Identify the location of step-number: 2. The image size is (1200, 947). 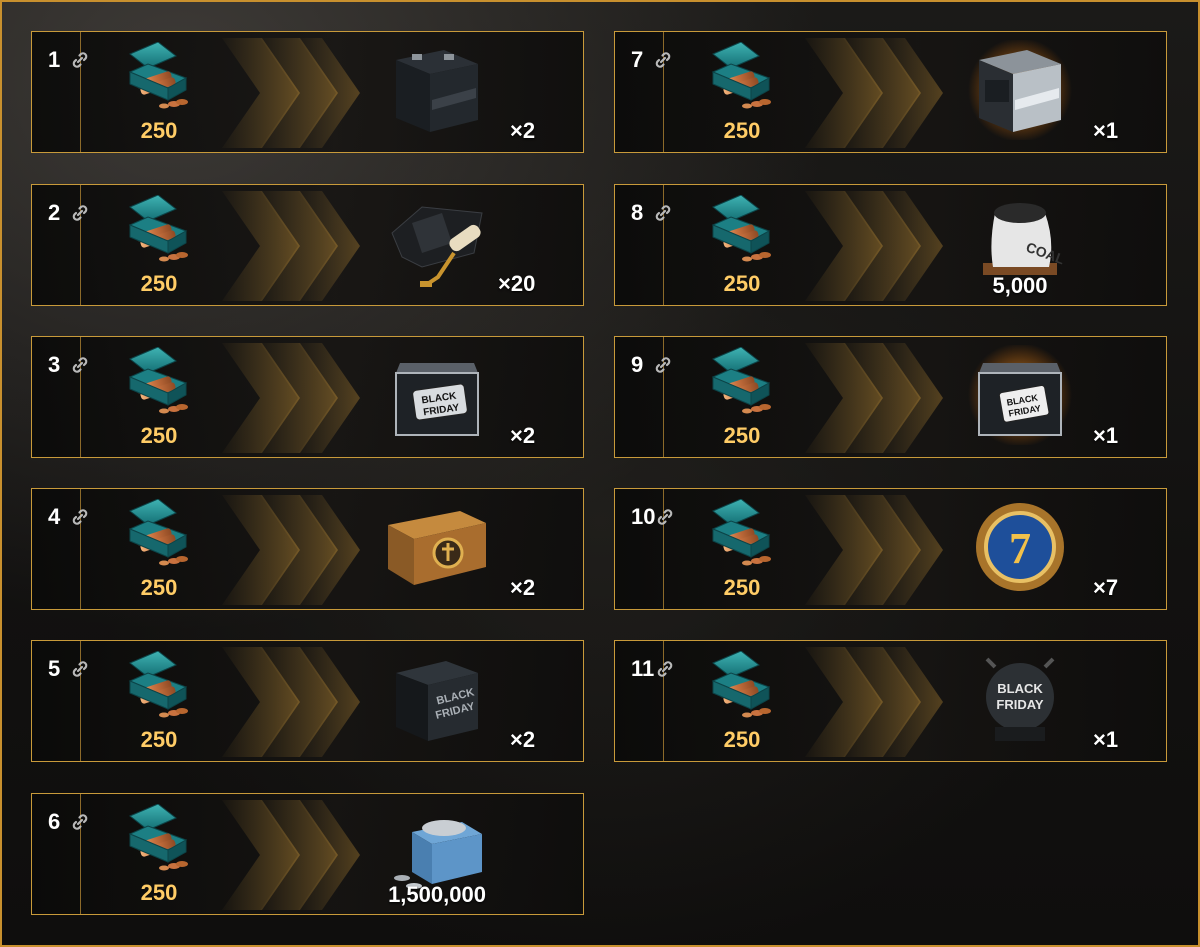
(54, 212).